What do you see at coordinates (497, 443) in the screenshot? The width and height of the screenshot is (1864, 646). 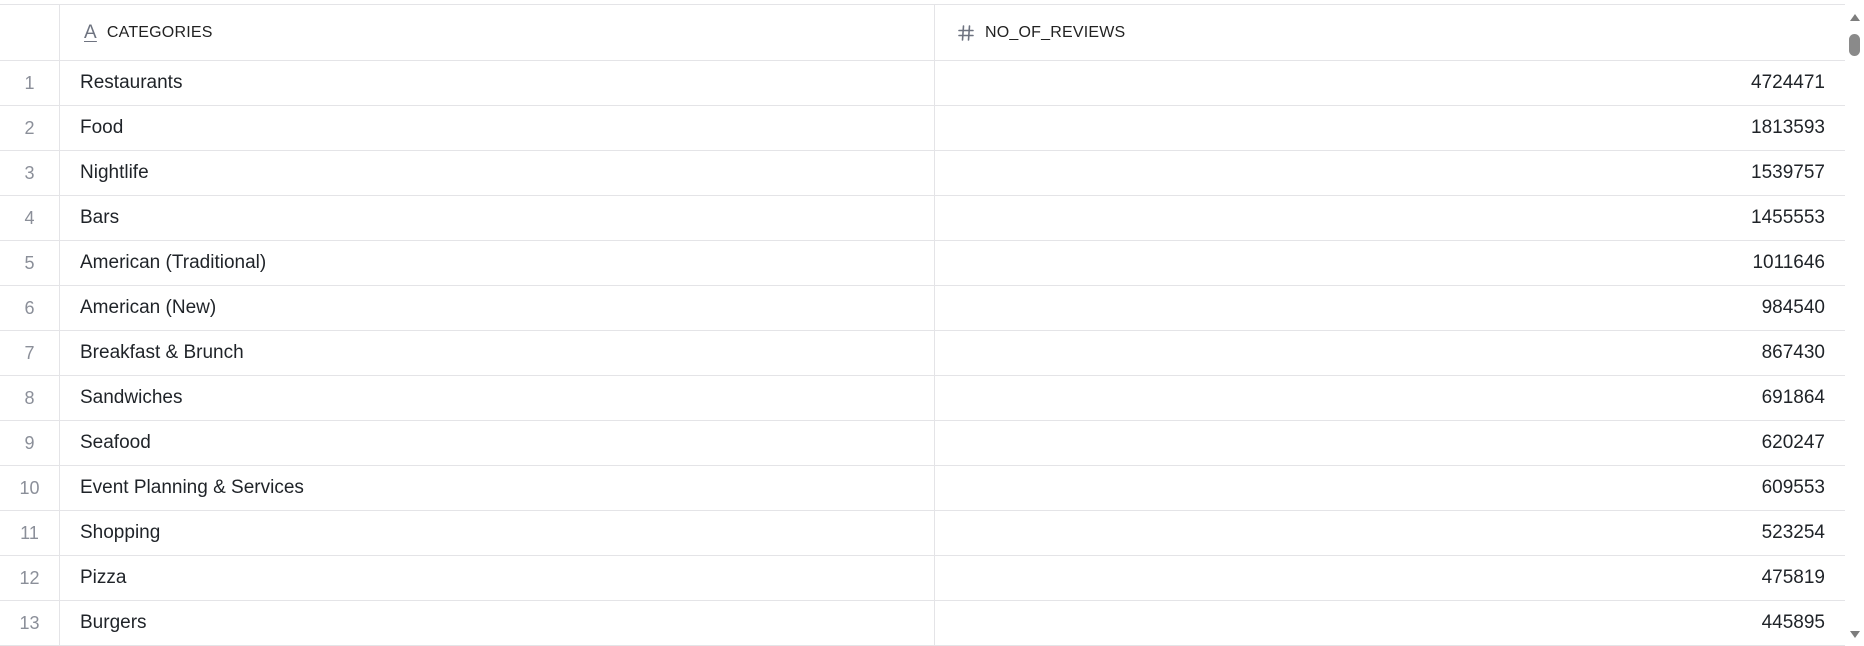 I see `cell-category: Seafood` at bounding box center [497, 443].